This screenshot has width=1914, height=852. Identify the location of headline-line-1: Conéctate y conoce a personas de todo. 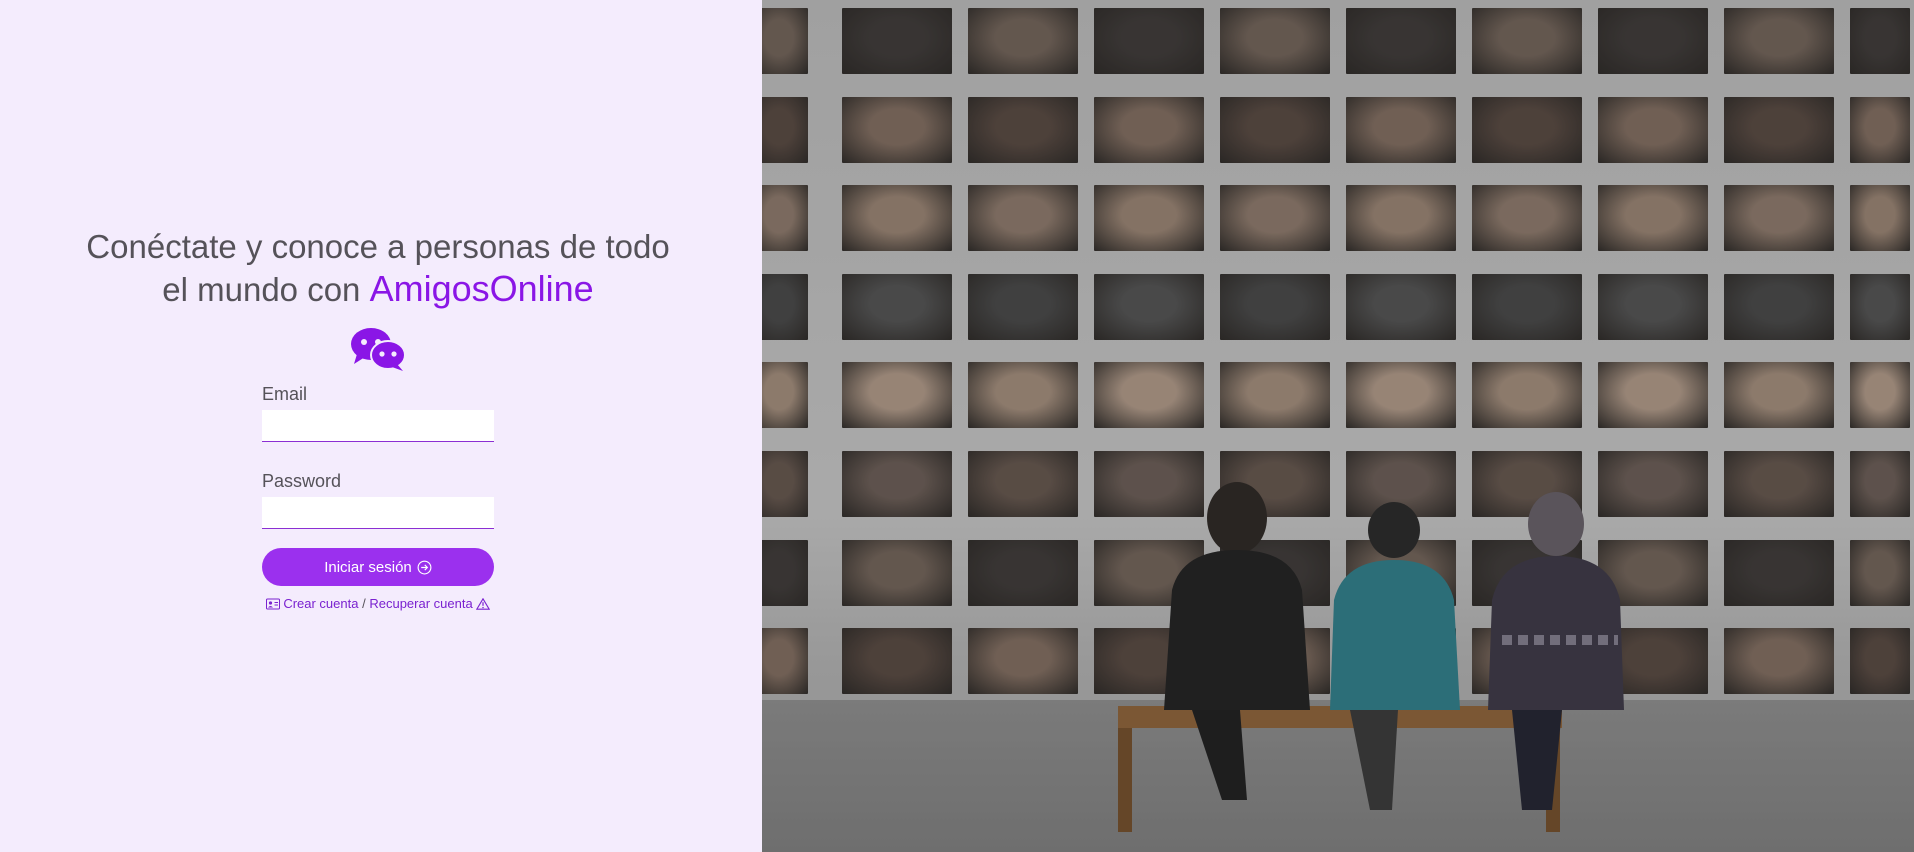
(378, 246).